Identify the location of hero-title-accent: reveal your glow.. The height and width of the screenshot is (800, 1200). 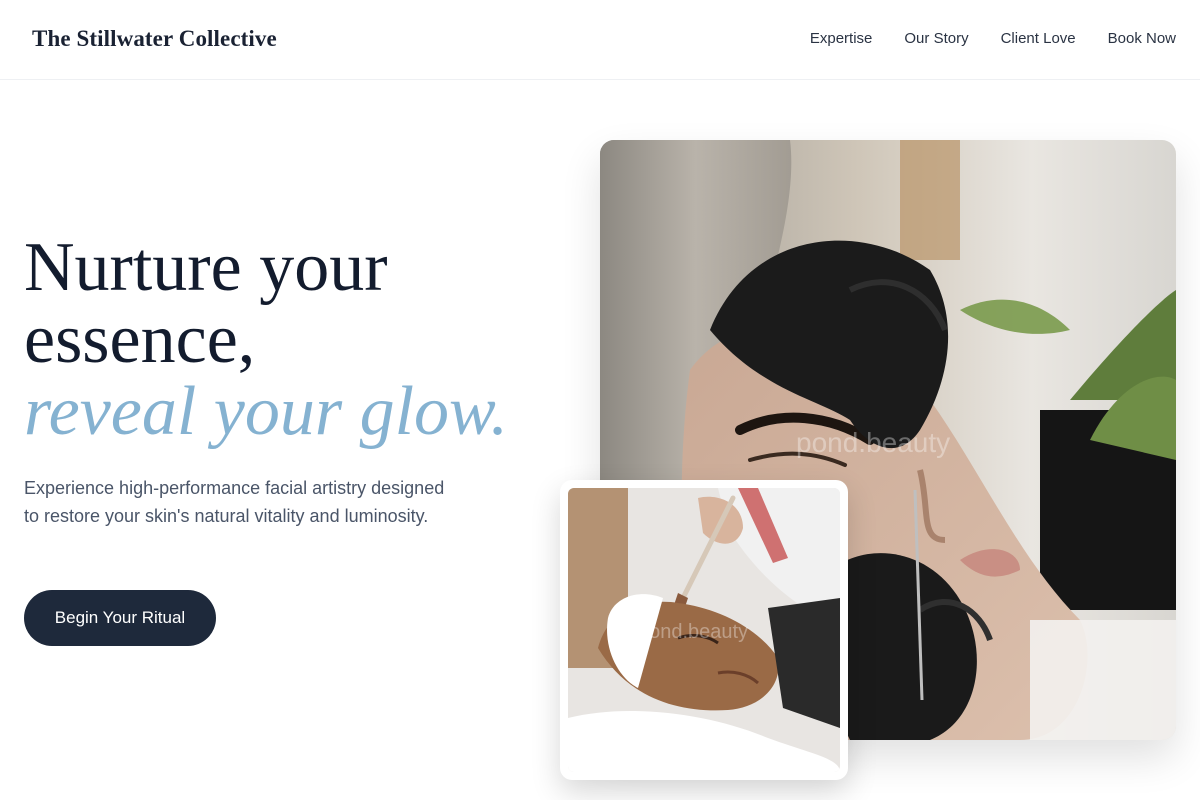
(266, 411).